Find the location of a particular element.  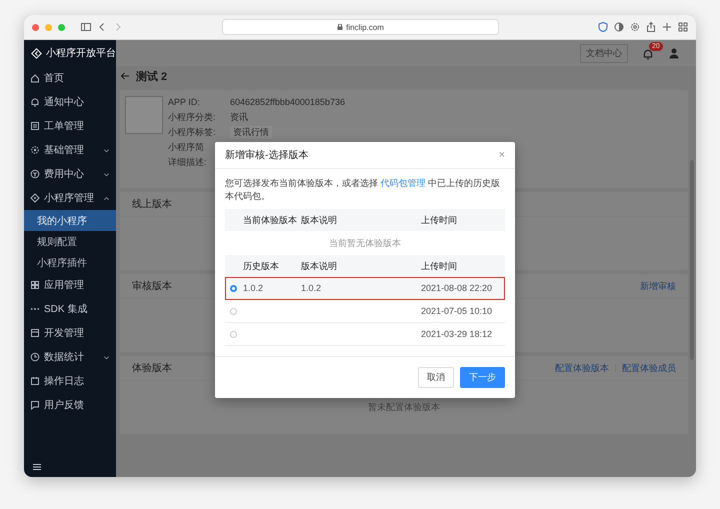

version-row: 2021-07-05 10:10 is located at coordinates (365, 311).